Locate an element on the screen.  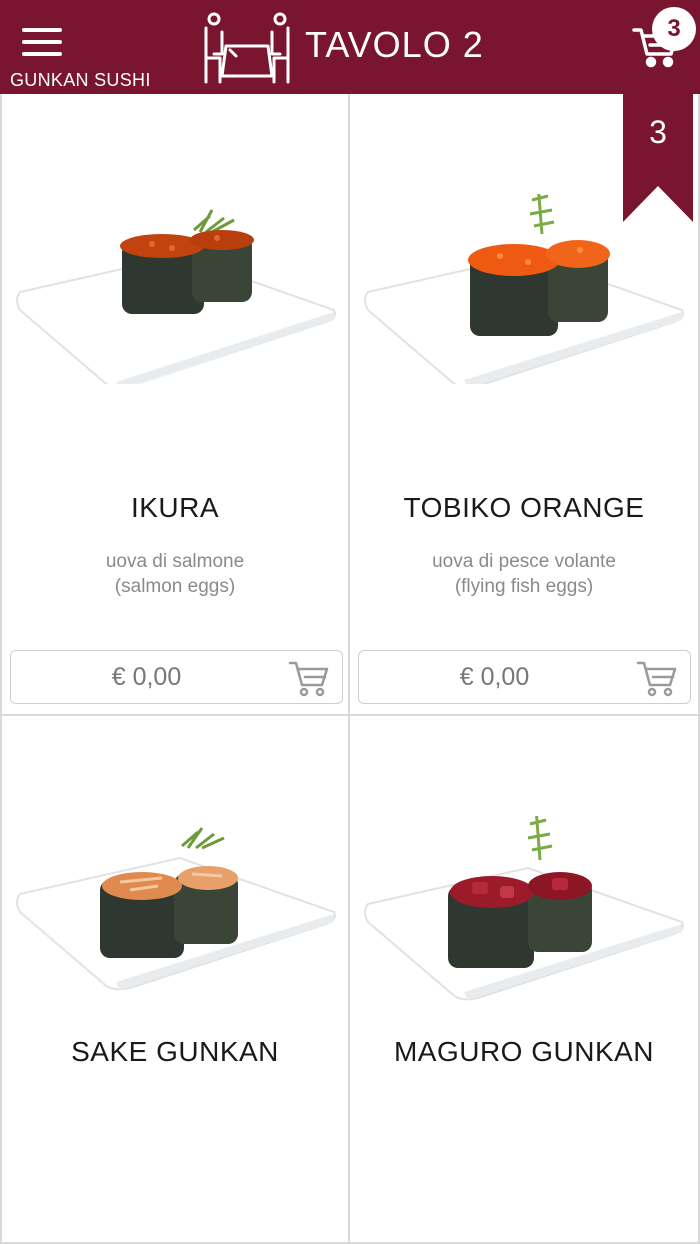
product-description-line: (flying fish eggs) is located at coordinates (524, 586).